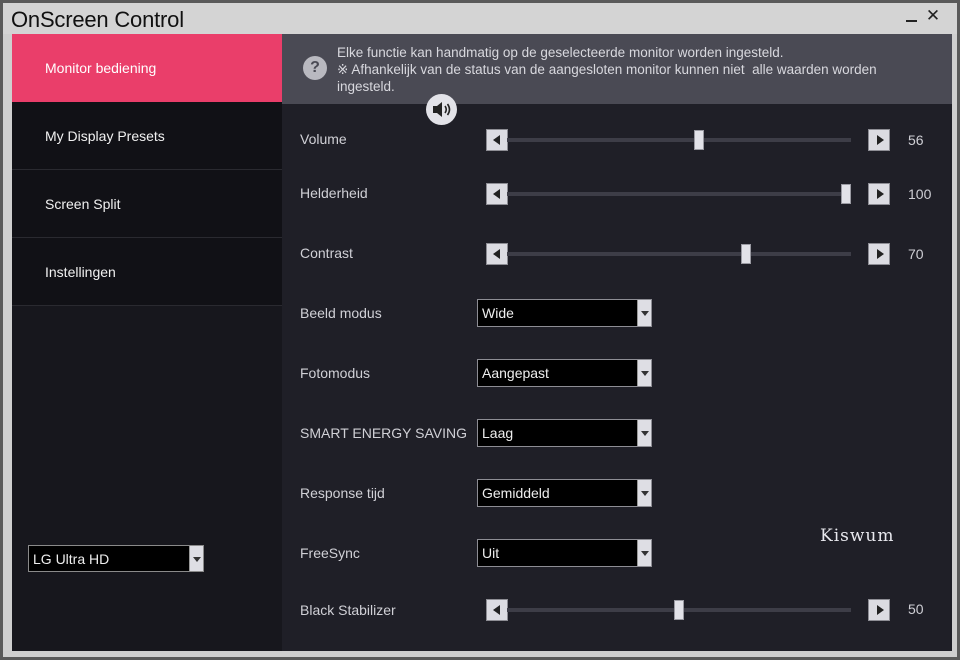 The height and width of the screenshot is (660, 960). What do you see at coordinates (516, 493) in the screenshot?
I see `response-time-value: Gemiddeld` at bounding box center [516, 493].